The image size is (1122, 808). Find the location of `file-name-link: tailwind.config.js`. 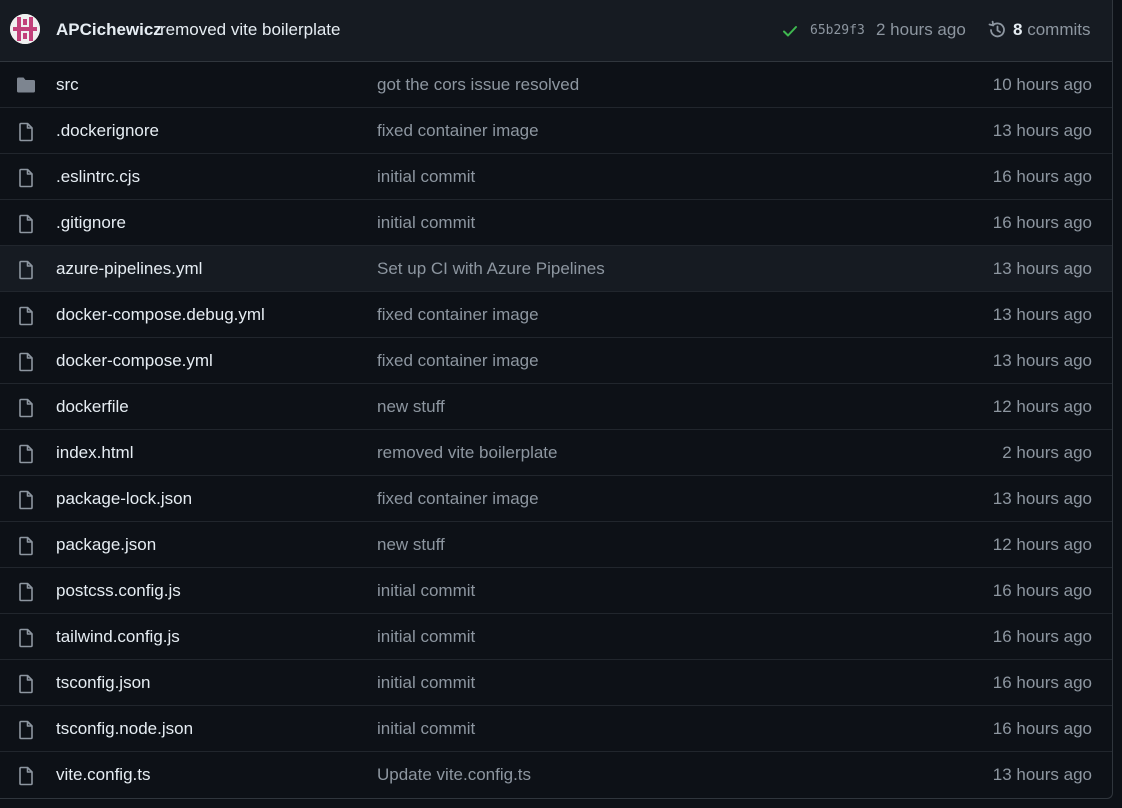

file-name-link: tailwind.config.js is located at coordinates (118, 637).